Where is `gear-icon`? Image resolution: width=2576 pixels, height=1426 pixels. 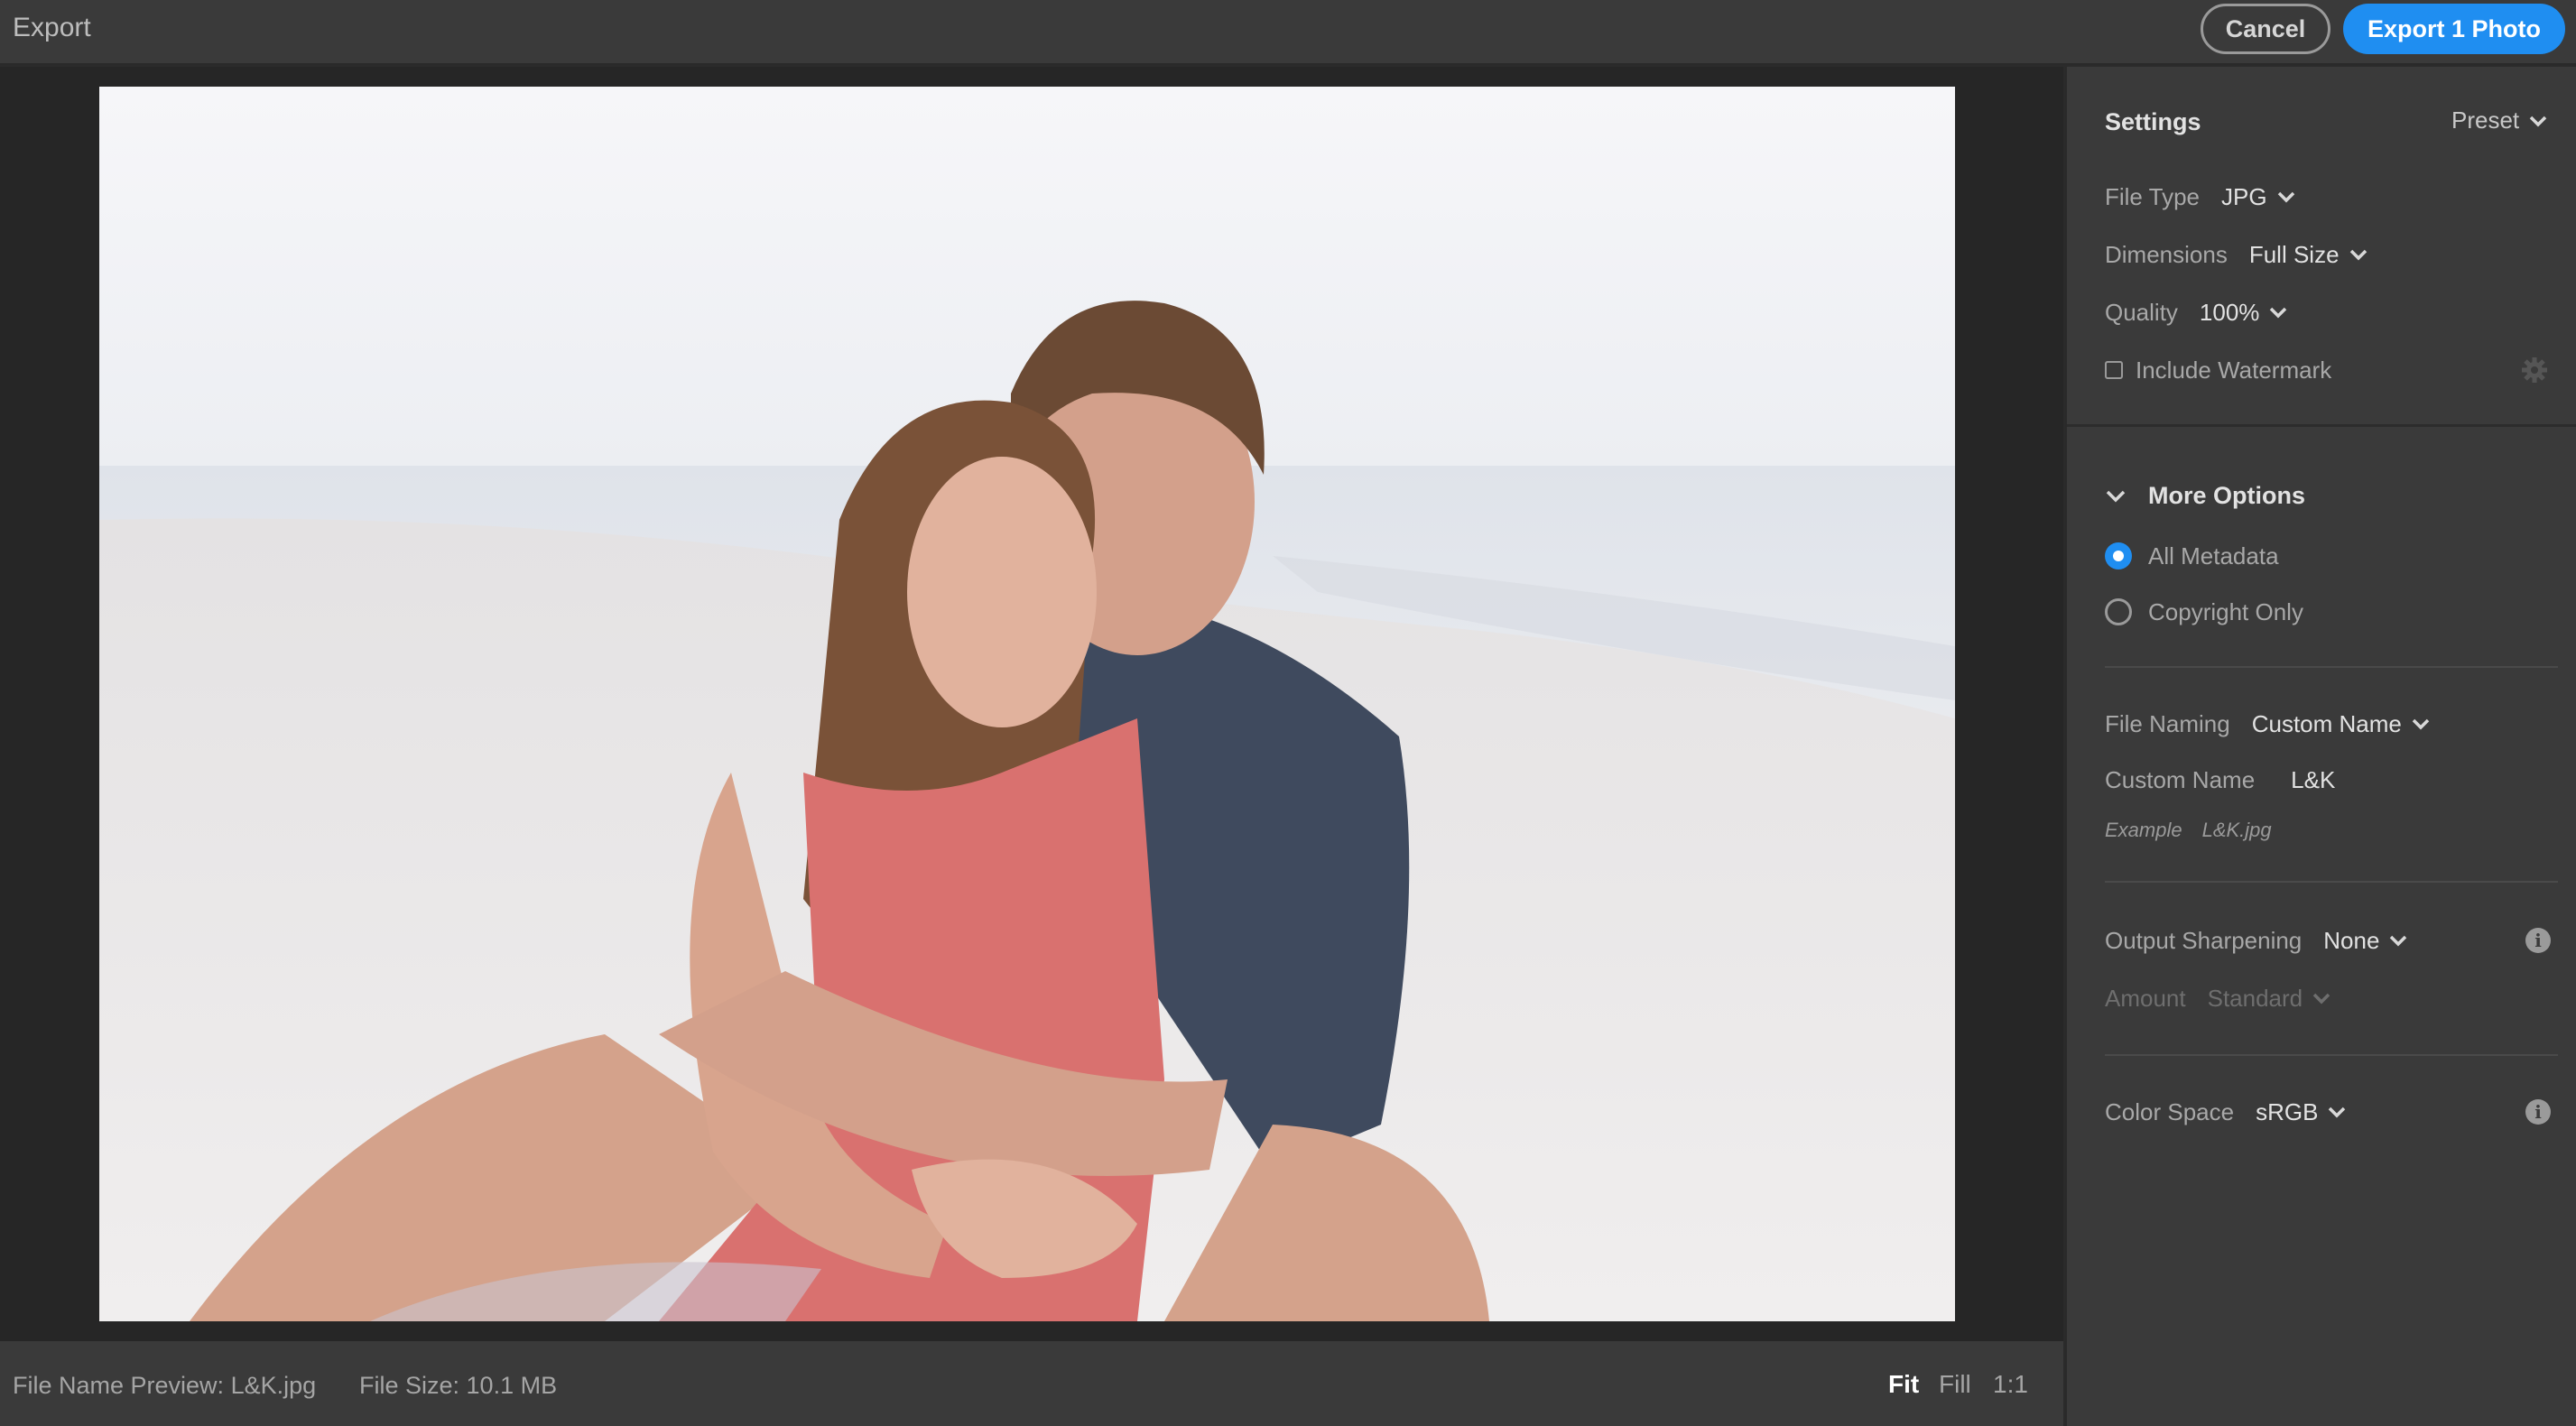
gear-icon is located at coordinates (2534, 370).